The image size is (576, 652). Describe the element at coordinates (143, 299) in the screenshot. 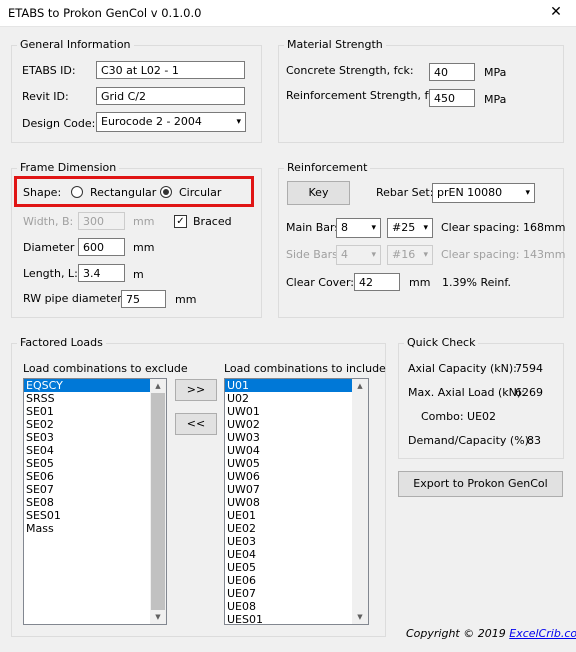

I see `rw-pipe-diameter-field: 75` at that location.